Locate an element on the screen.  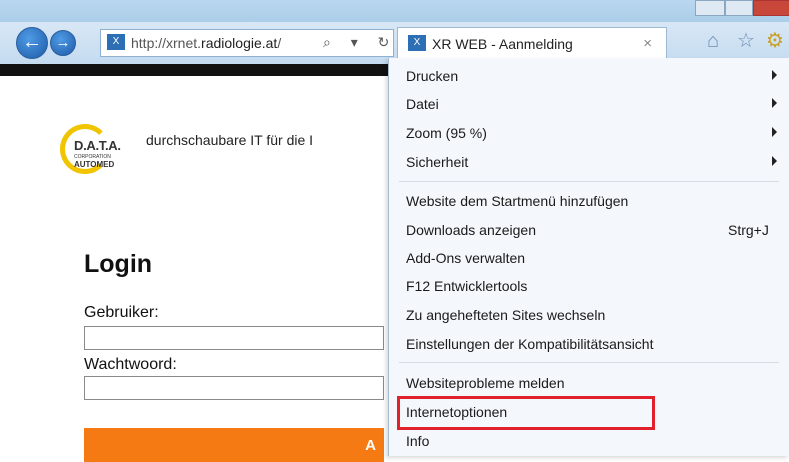
menu-item-devtools: F12 Entwicklertools is located at coordinates (589, 286).